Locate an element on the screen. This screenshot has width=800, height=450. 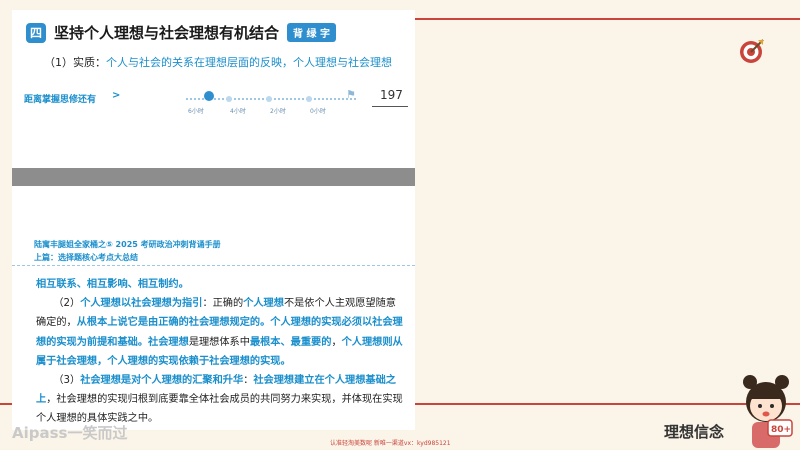
avatar: 80+ is located at coordinates (768, 411).